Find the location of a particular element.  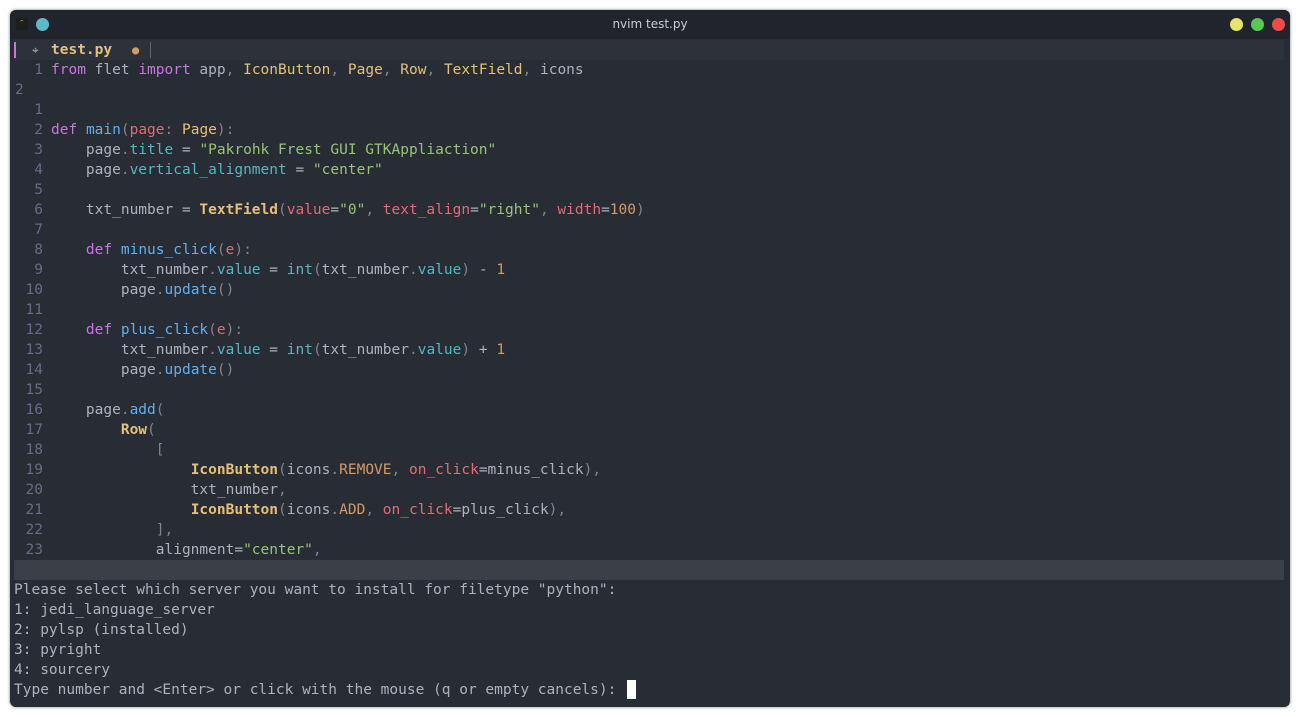

line-number: 16 is located at coordinates (34, 410).